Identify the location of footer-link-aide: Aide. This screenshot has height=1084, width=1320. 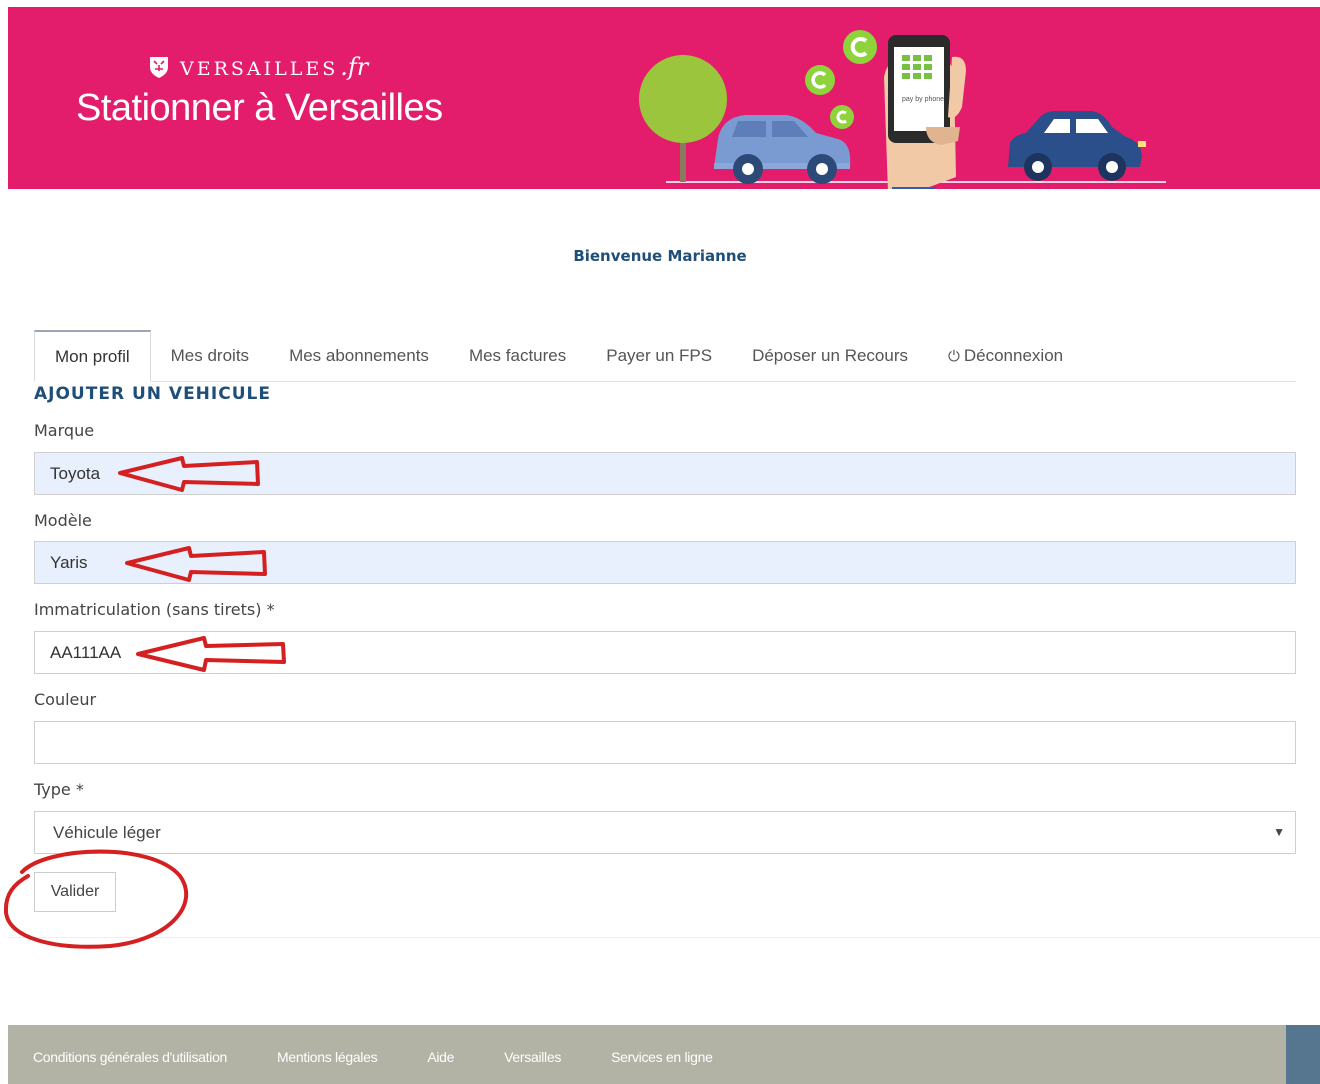
(440, 1057).